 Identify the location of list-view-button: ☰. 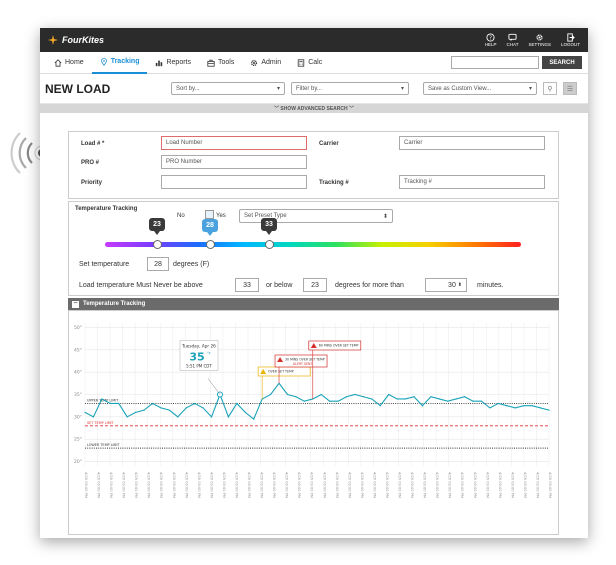
(570, 88).